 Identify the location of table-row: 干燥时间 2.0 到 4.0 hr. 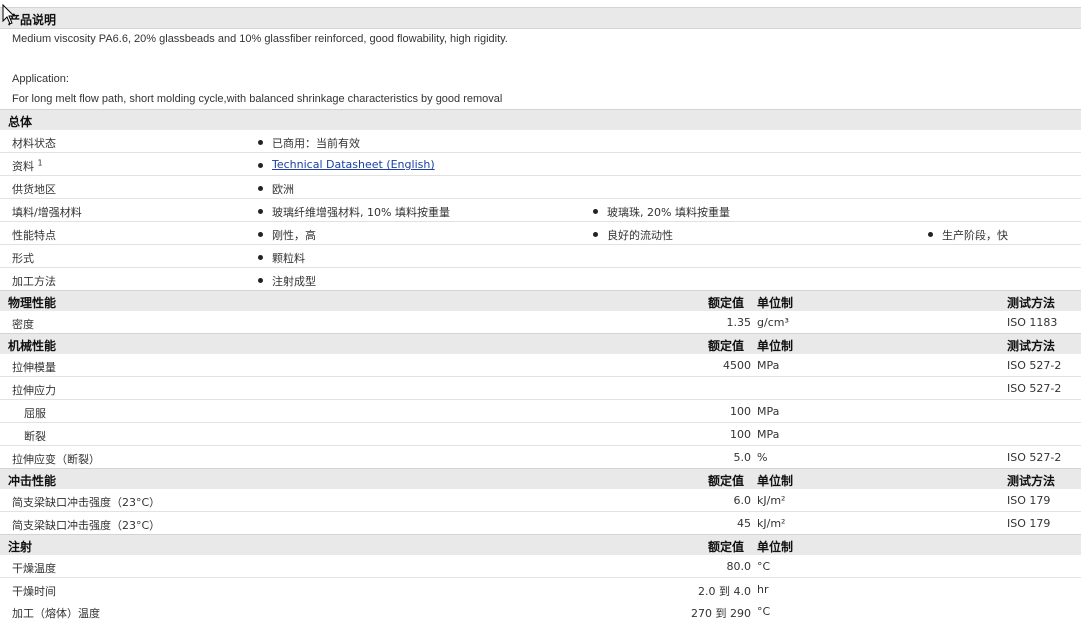
(540, 589).